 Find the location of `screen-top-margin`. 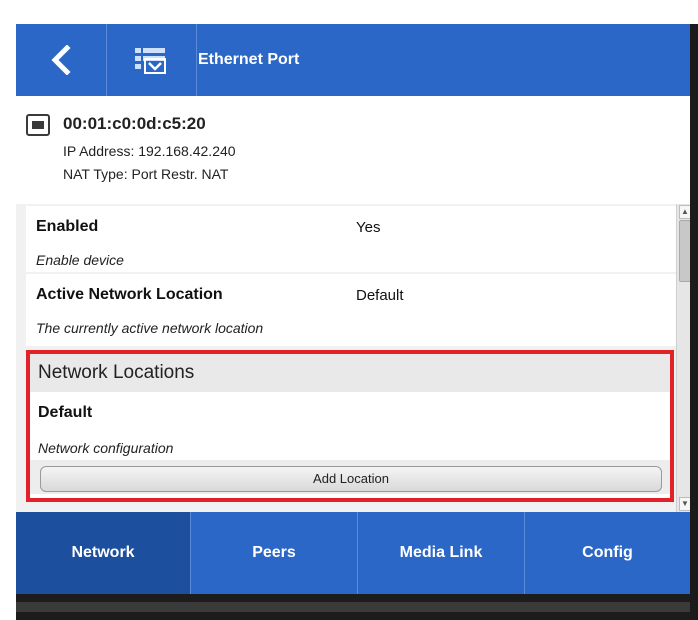

screen-top-margin is located at coordinates (349, 12).